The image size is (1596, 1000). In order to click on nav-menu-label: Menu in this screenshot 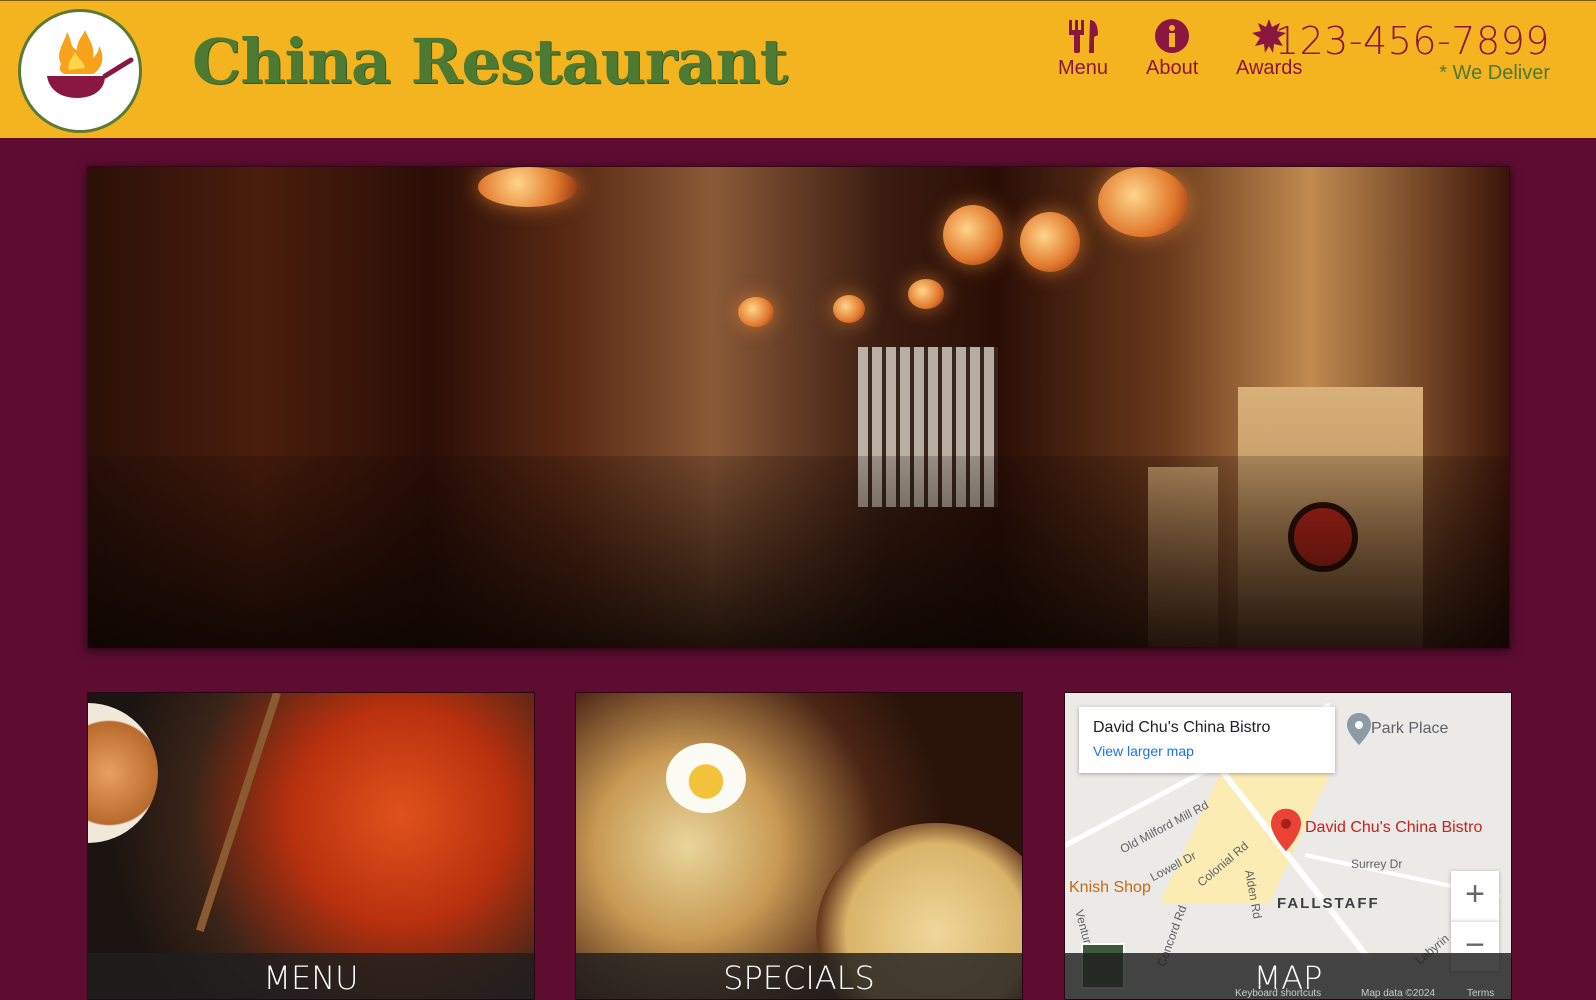, I will do `click(1083, 68)`.